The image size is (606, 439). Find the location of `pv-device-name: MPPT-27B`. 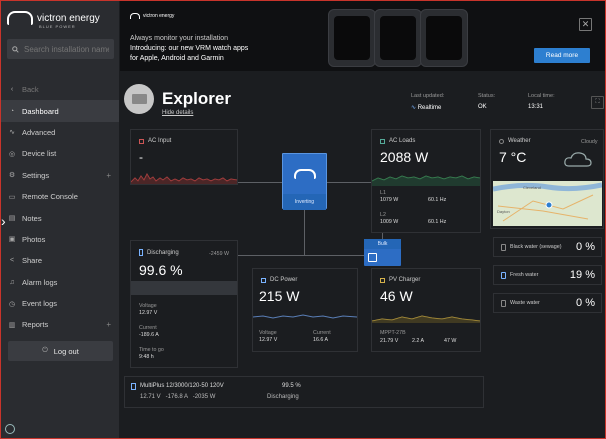

pv-device-name: MPPT-27B is located at coordinates (393, 333).